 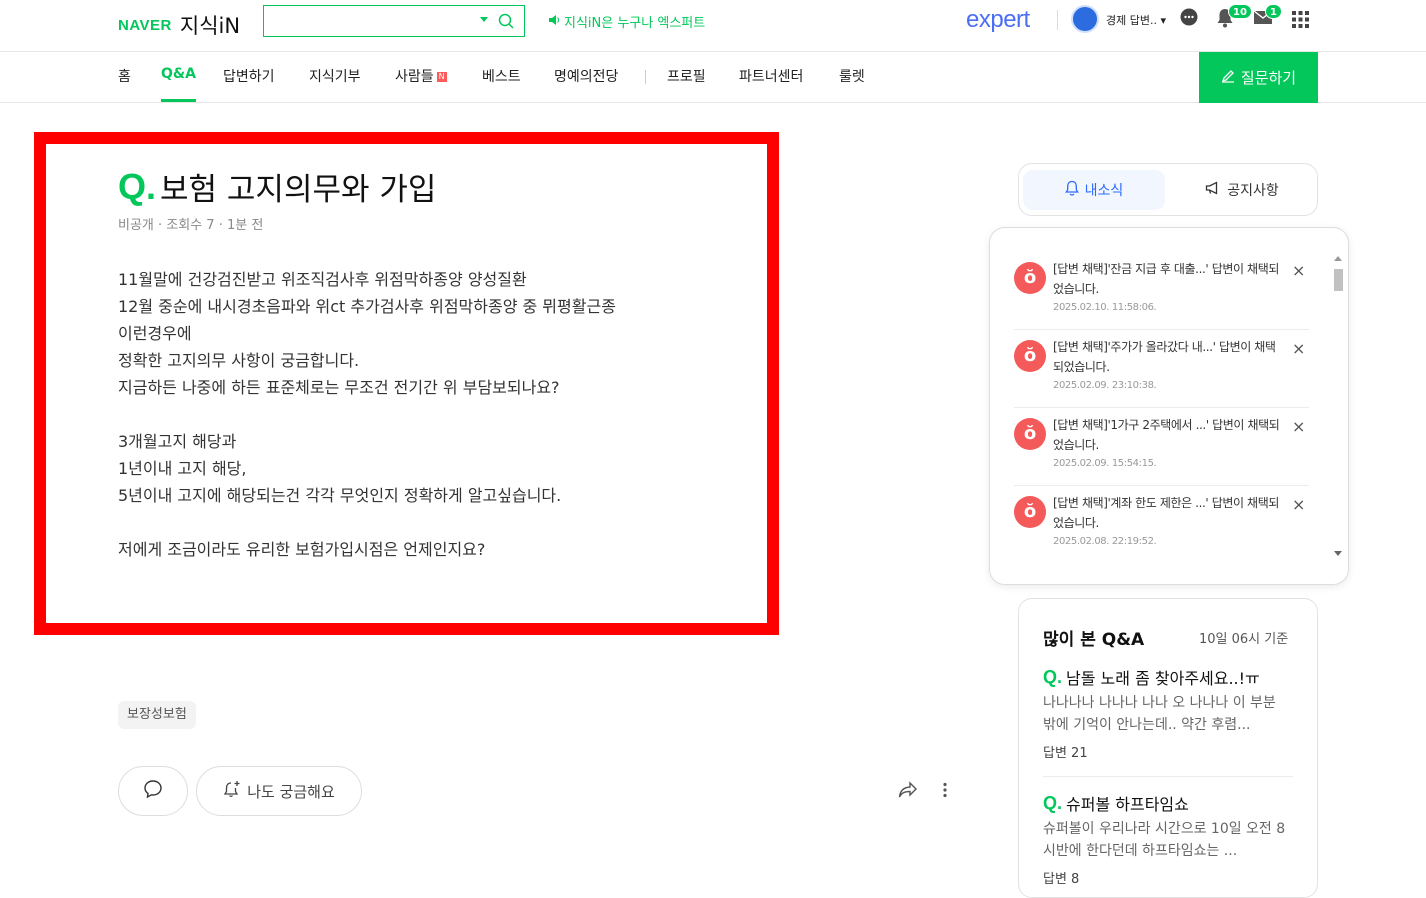 I want to click on megaphone-icon, so click(x=1213, y=190).